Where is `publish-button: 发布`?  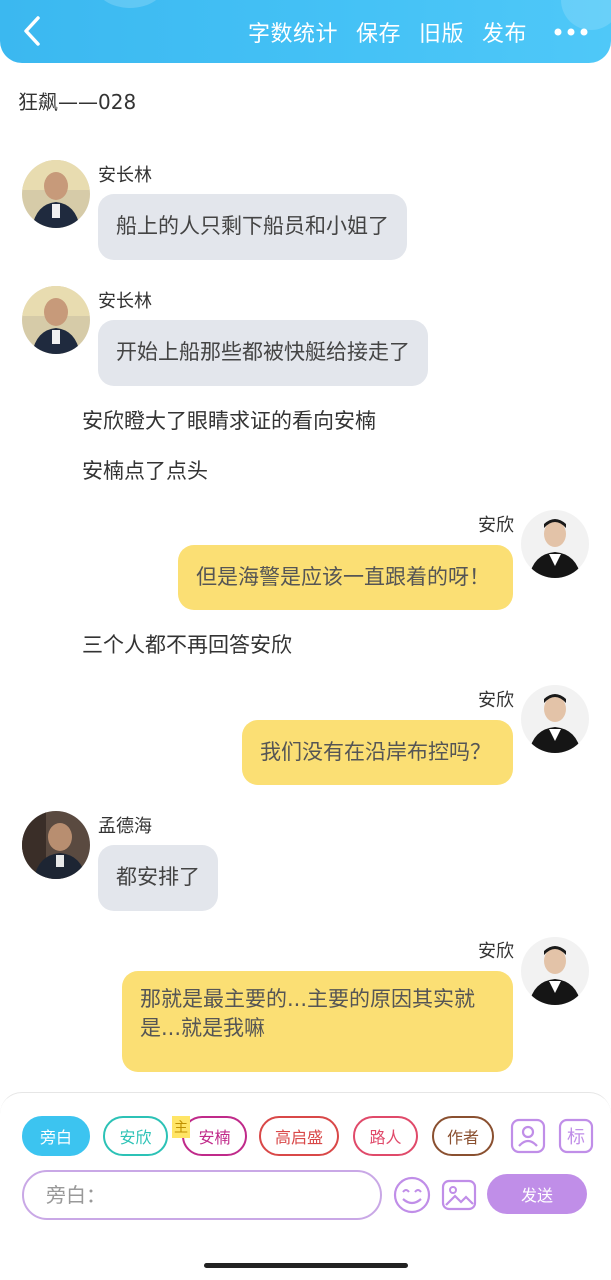 publish-button: 发布 is located at coordinates (504, 32).